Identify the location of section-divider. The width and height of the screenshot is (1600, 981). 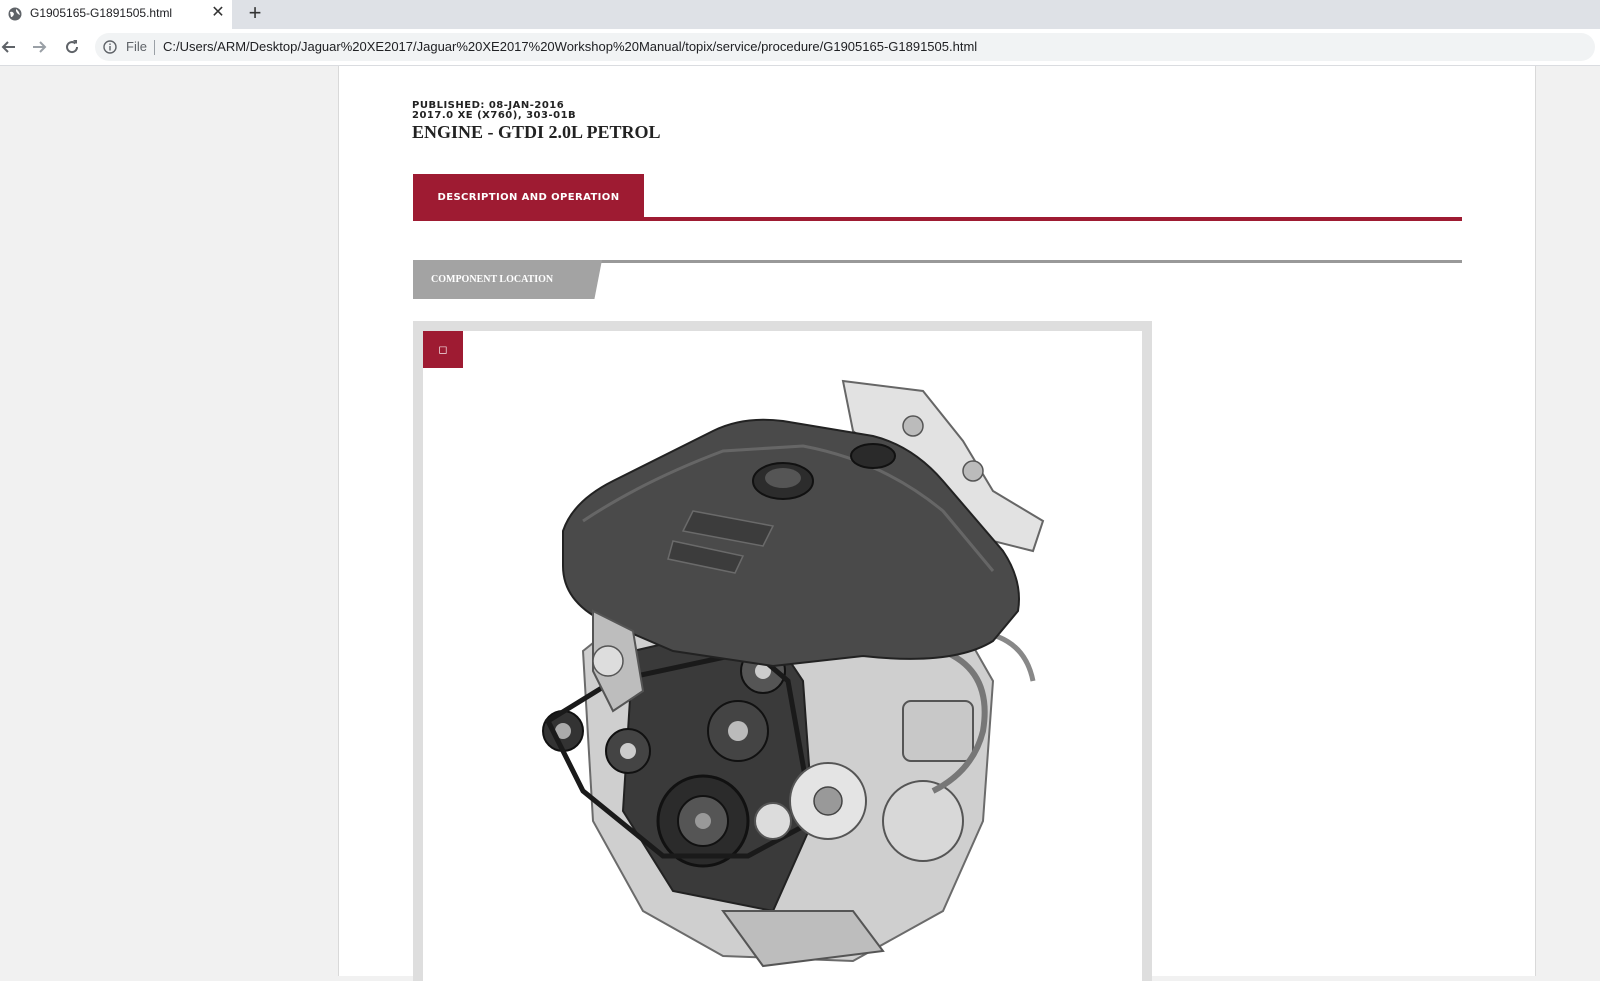
(937, 219).